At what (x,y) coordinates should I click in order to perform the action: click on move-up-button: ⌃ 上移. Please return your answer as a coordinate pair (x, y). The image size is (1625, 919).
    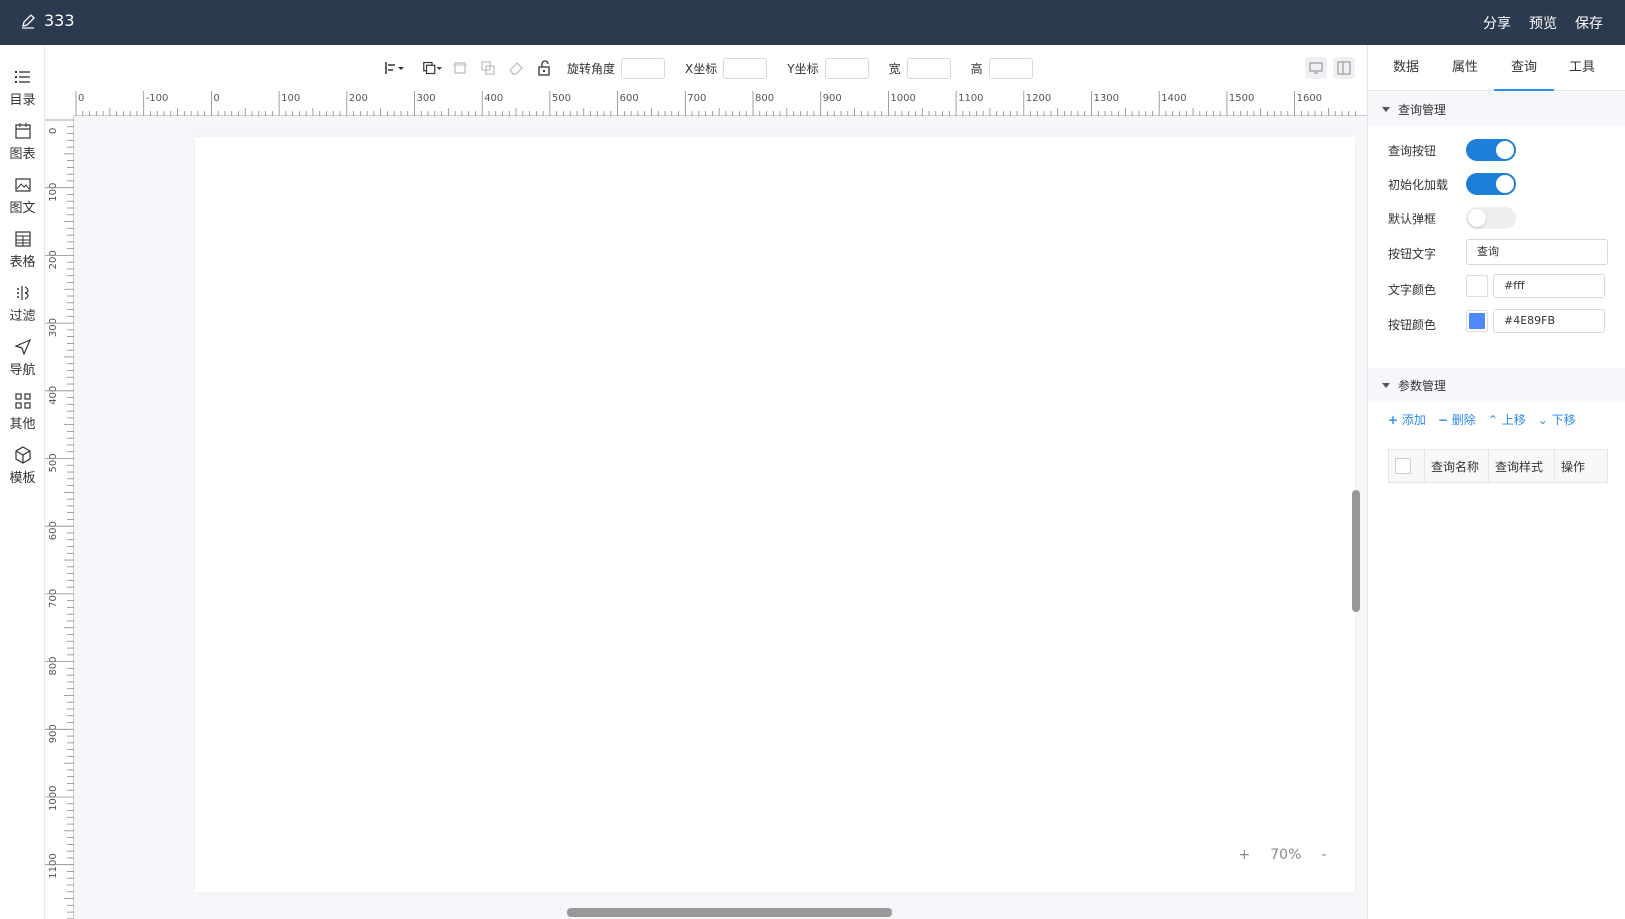
    Looking at the image, I should click on (1507, 419).